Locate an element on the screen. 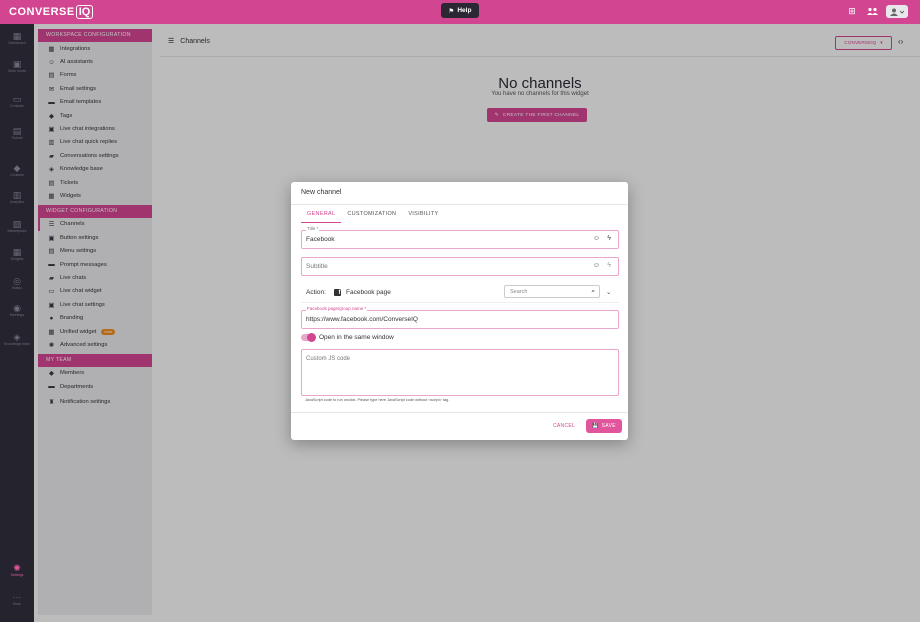 The image size is (920, 622). dialog-tabs: GENERAL CUSTOMIZATION VISIBILITY is located at coordinates (373, 216).